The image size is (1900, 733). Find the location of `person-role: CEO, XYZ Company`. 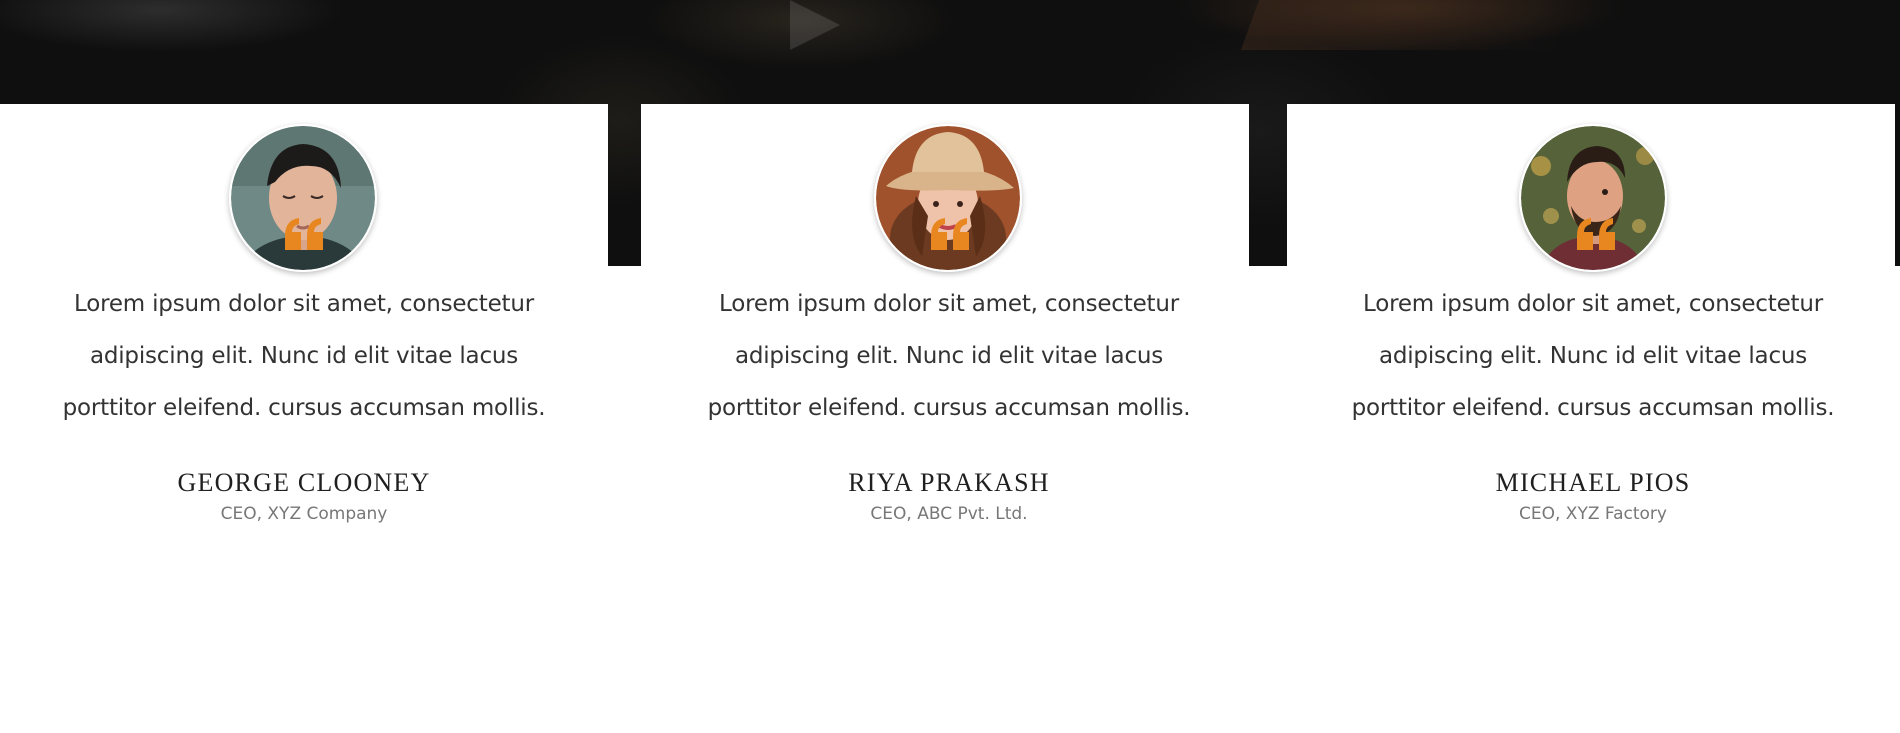

person-role: CEO, XYZ Company is located at coordinates (304, 514).